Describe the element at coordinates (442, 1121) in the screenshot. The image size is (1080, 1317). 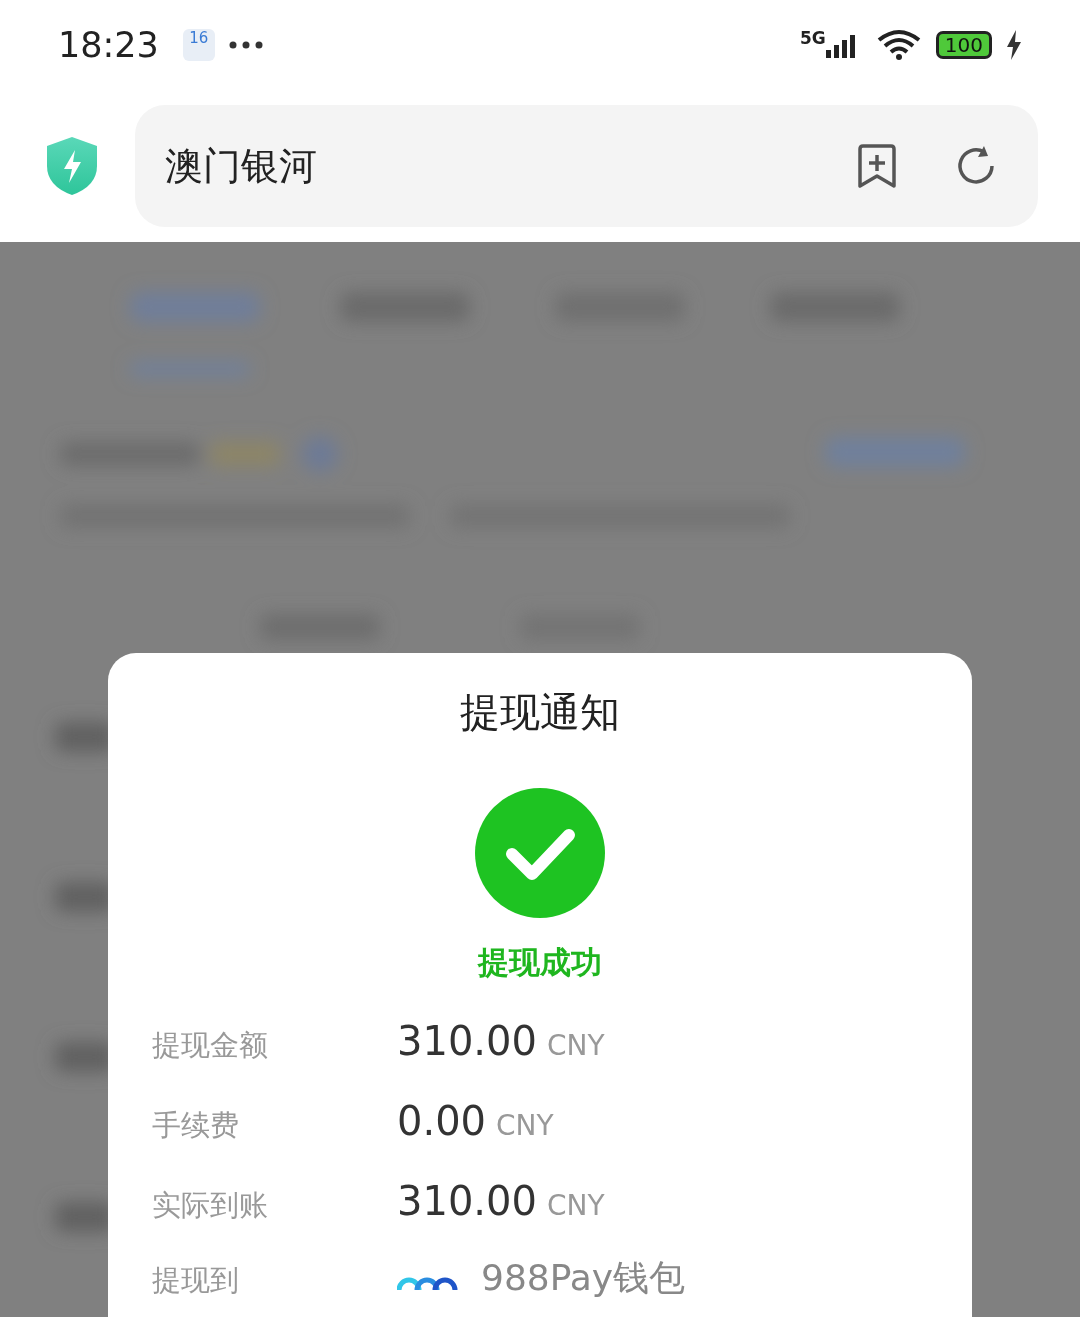
I see `amount-value: 0.00` at that location.